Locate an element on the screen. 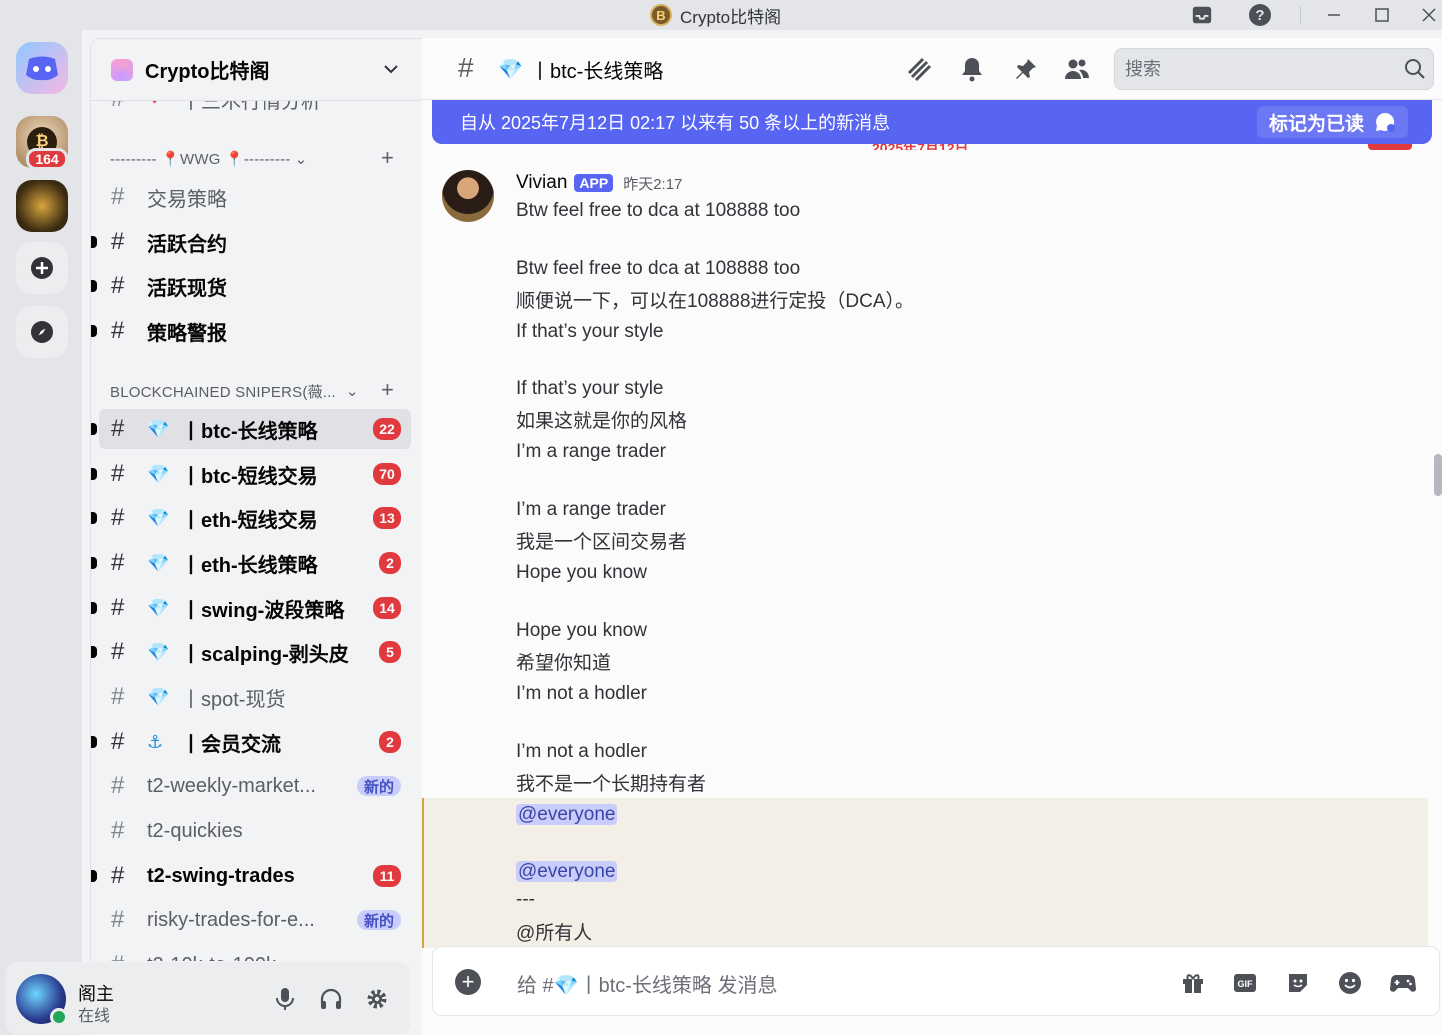  channel-name: 丨会员交流 is located at coordinates (231, 744).